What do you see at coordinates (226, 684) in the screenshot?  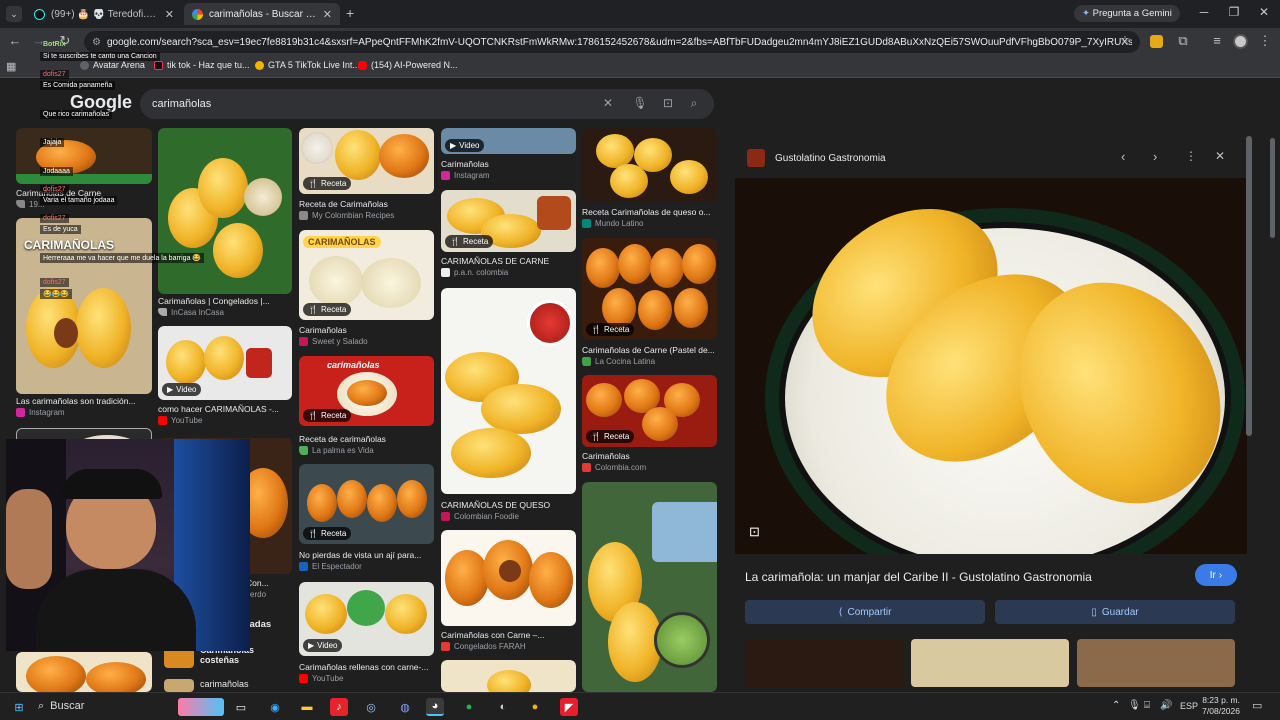 I see `related-search-item: carimañolas` at bounding box center [226, 684].